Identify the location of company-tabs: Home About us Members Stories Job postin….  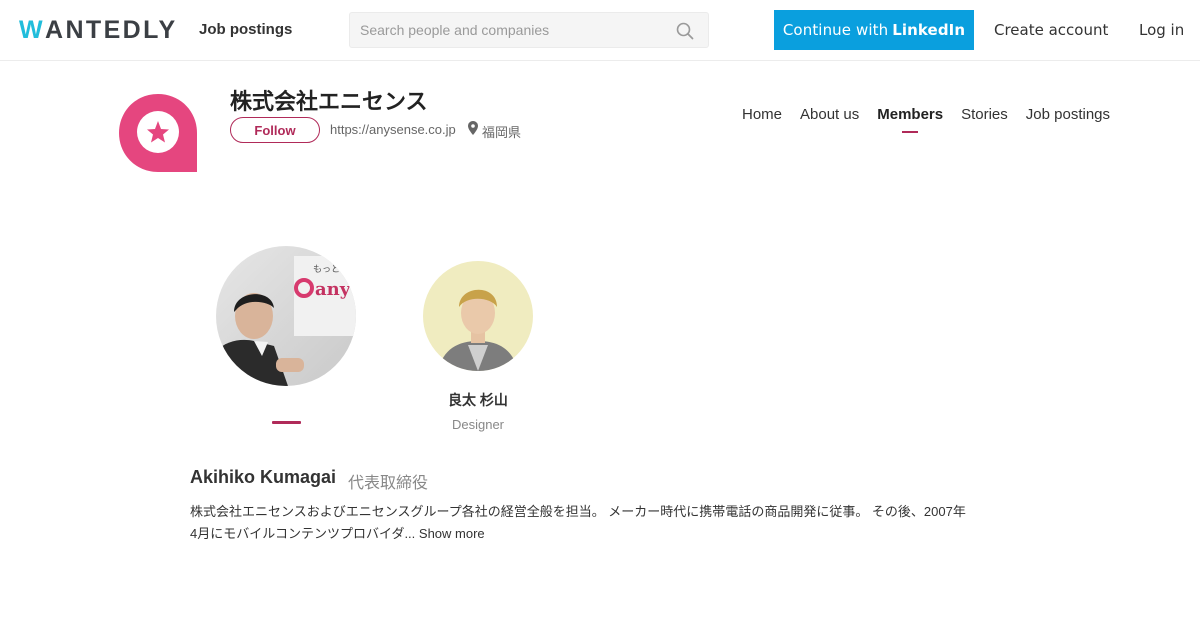
(926, 119).